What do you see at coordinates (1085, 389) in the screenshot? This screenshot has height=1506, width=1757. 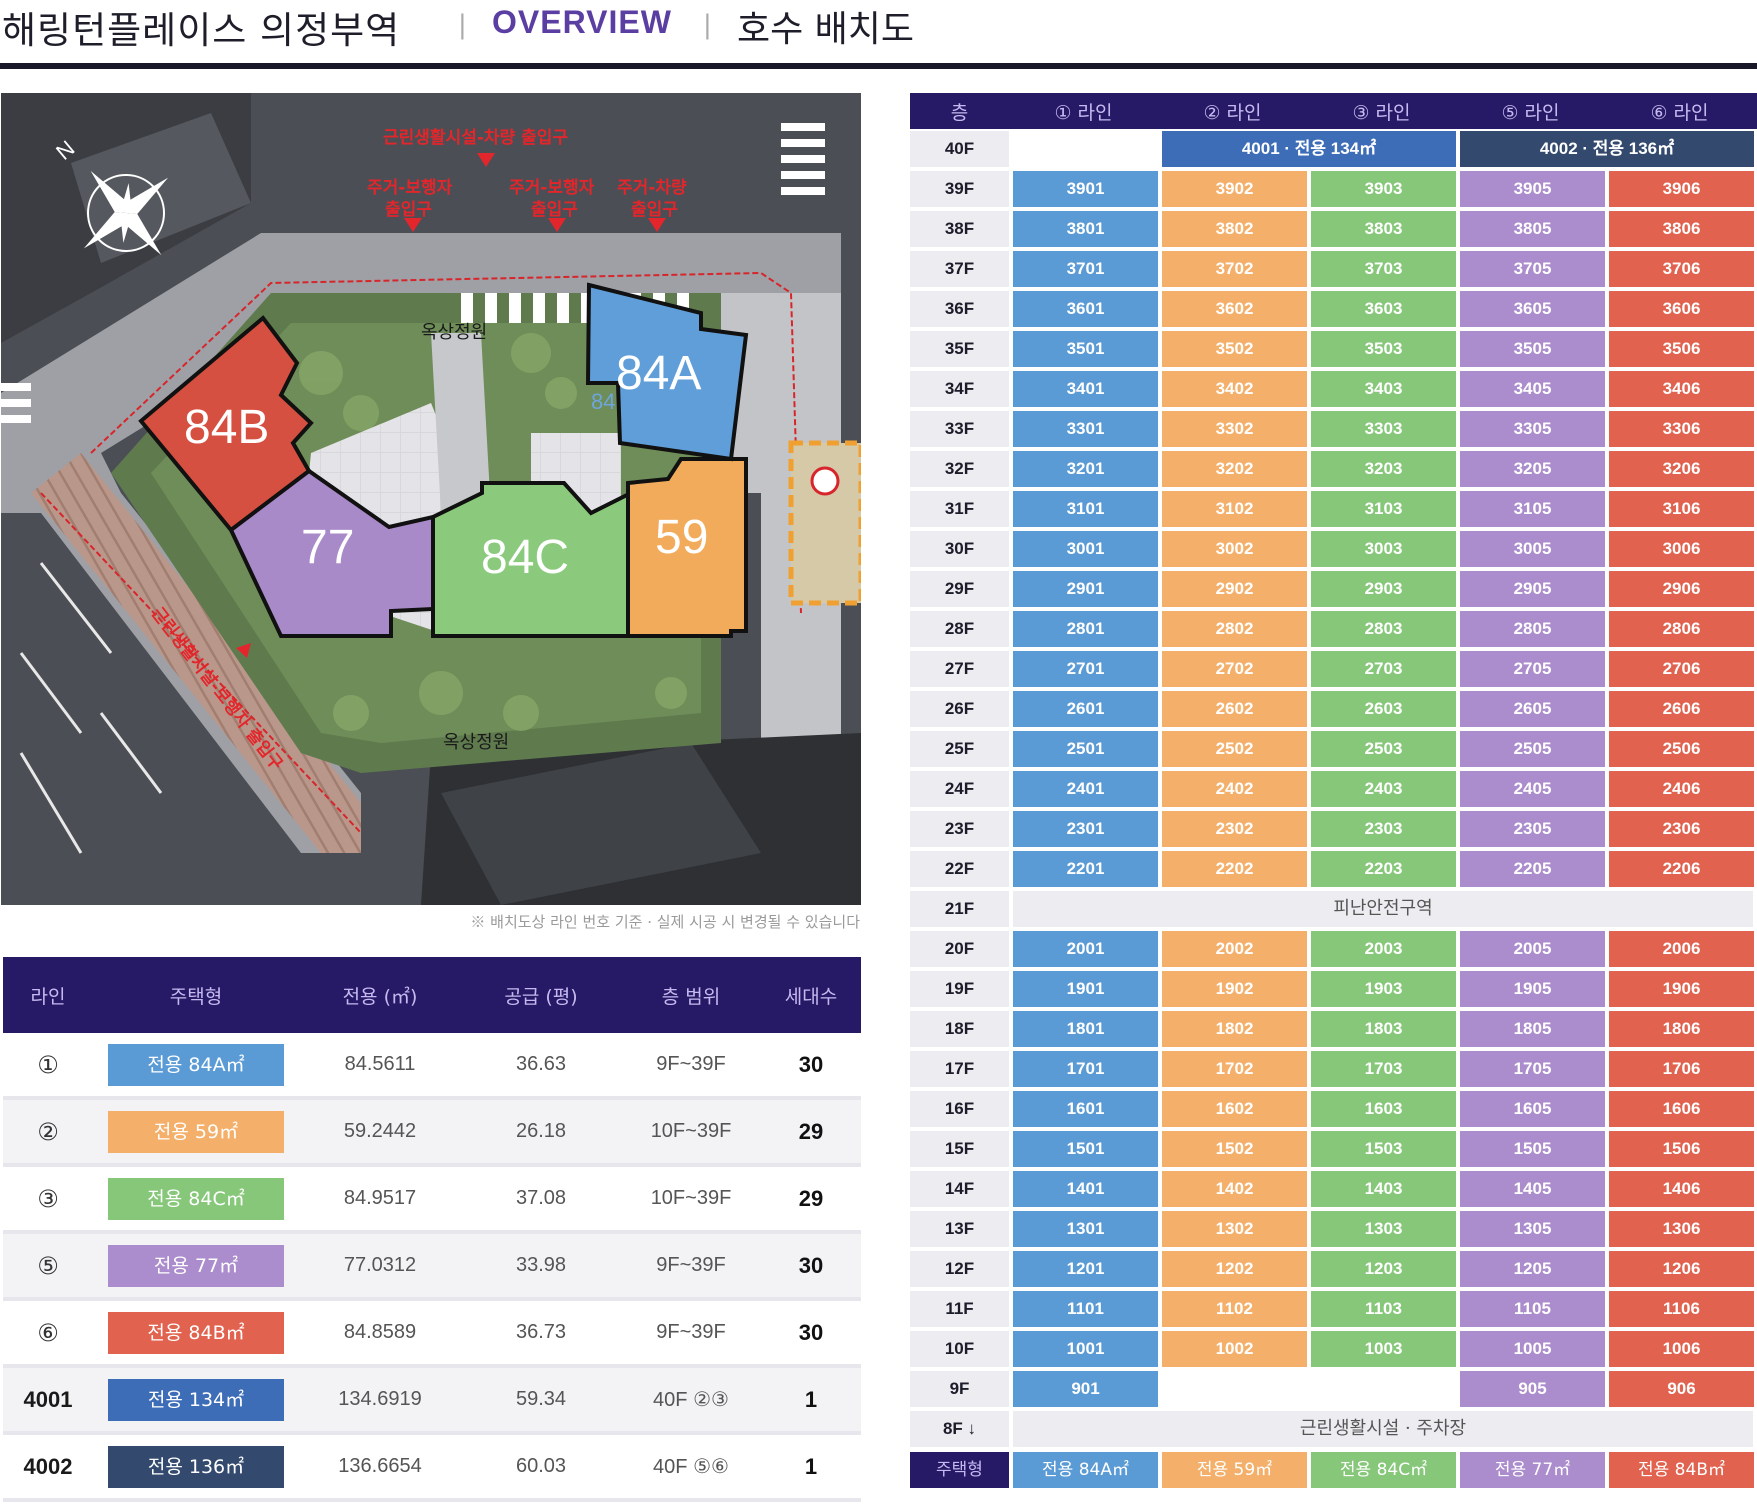 I see `unit-cell: 3401` at bounding box center [1085, 389].